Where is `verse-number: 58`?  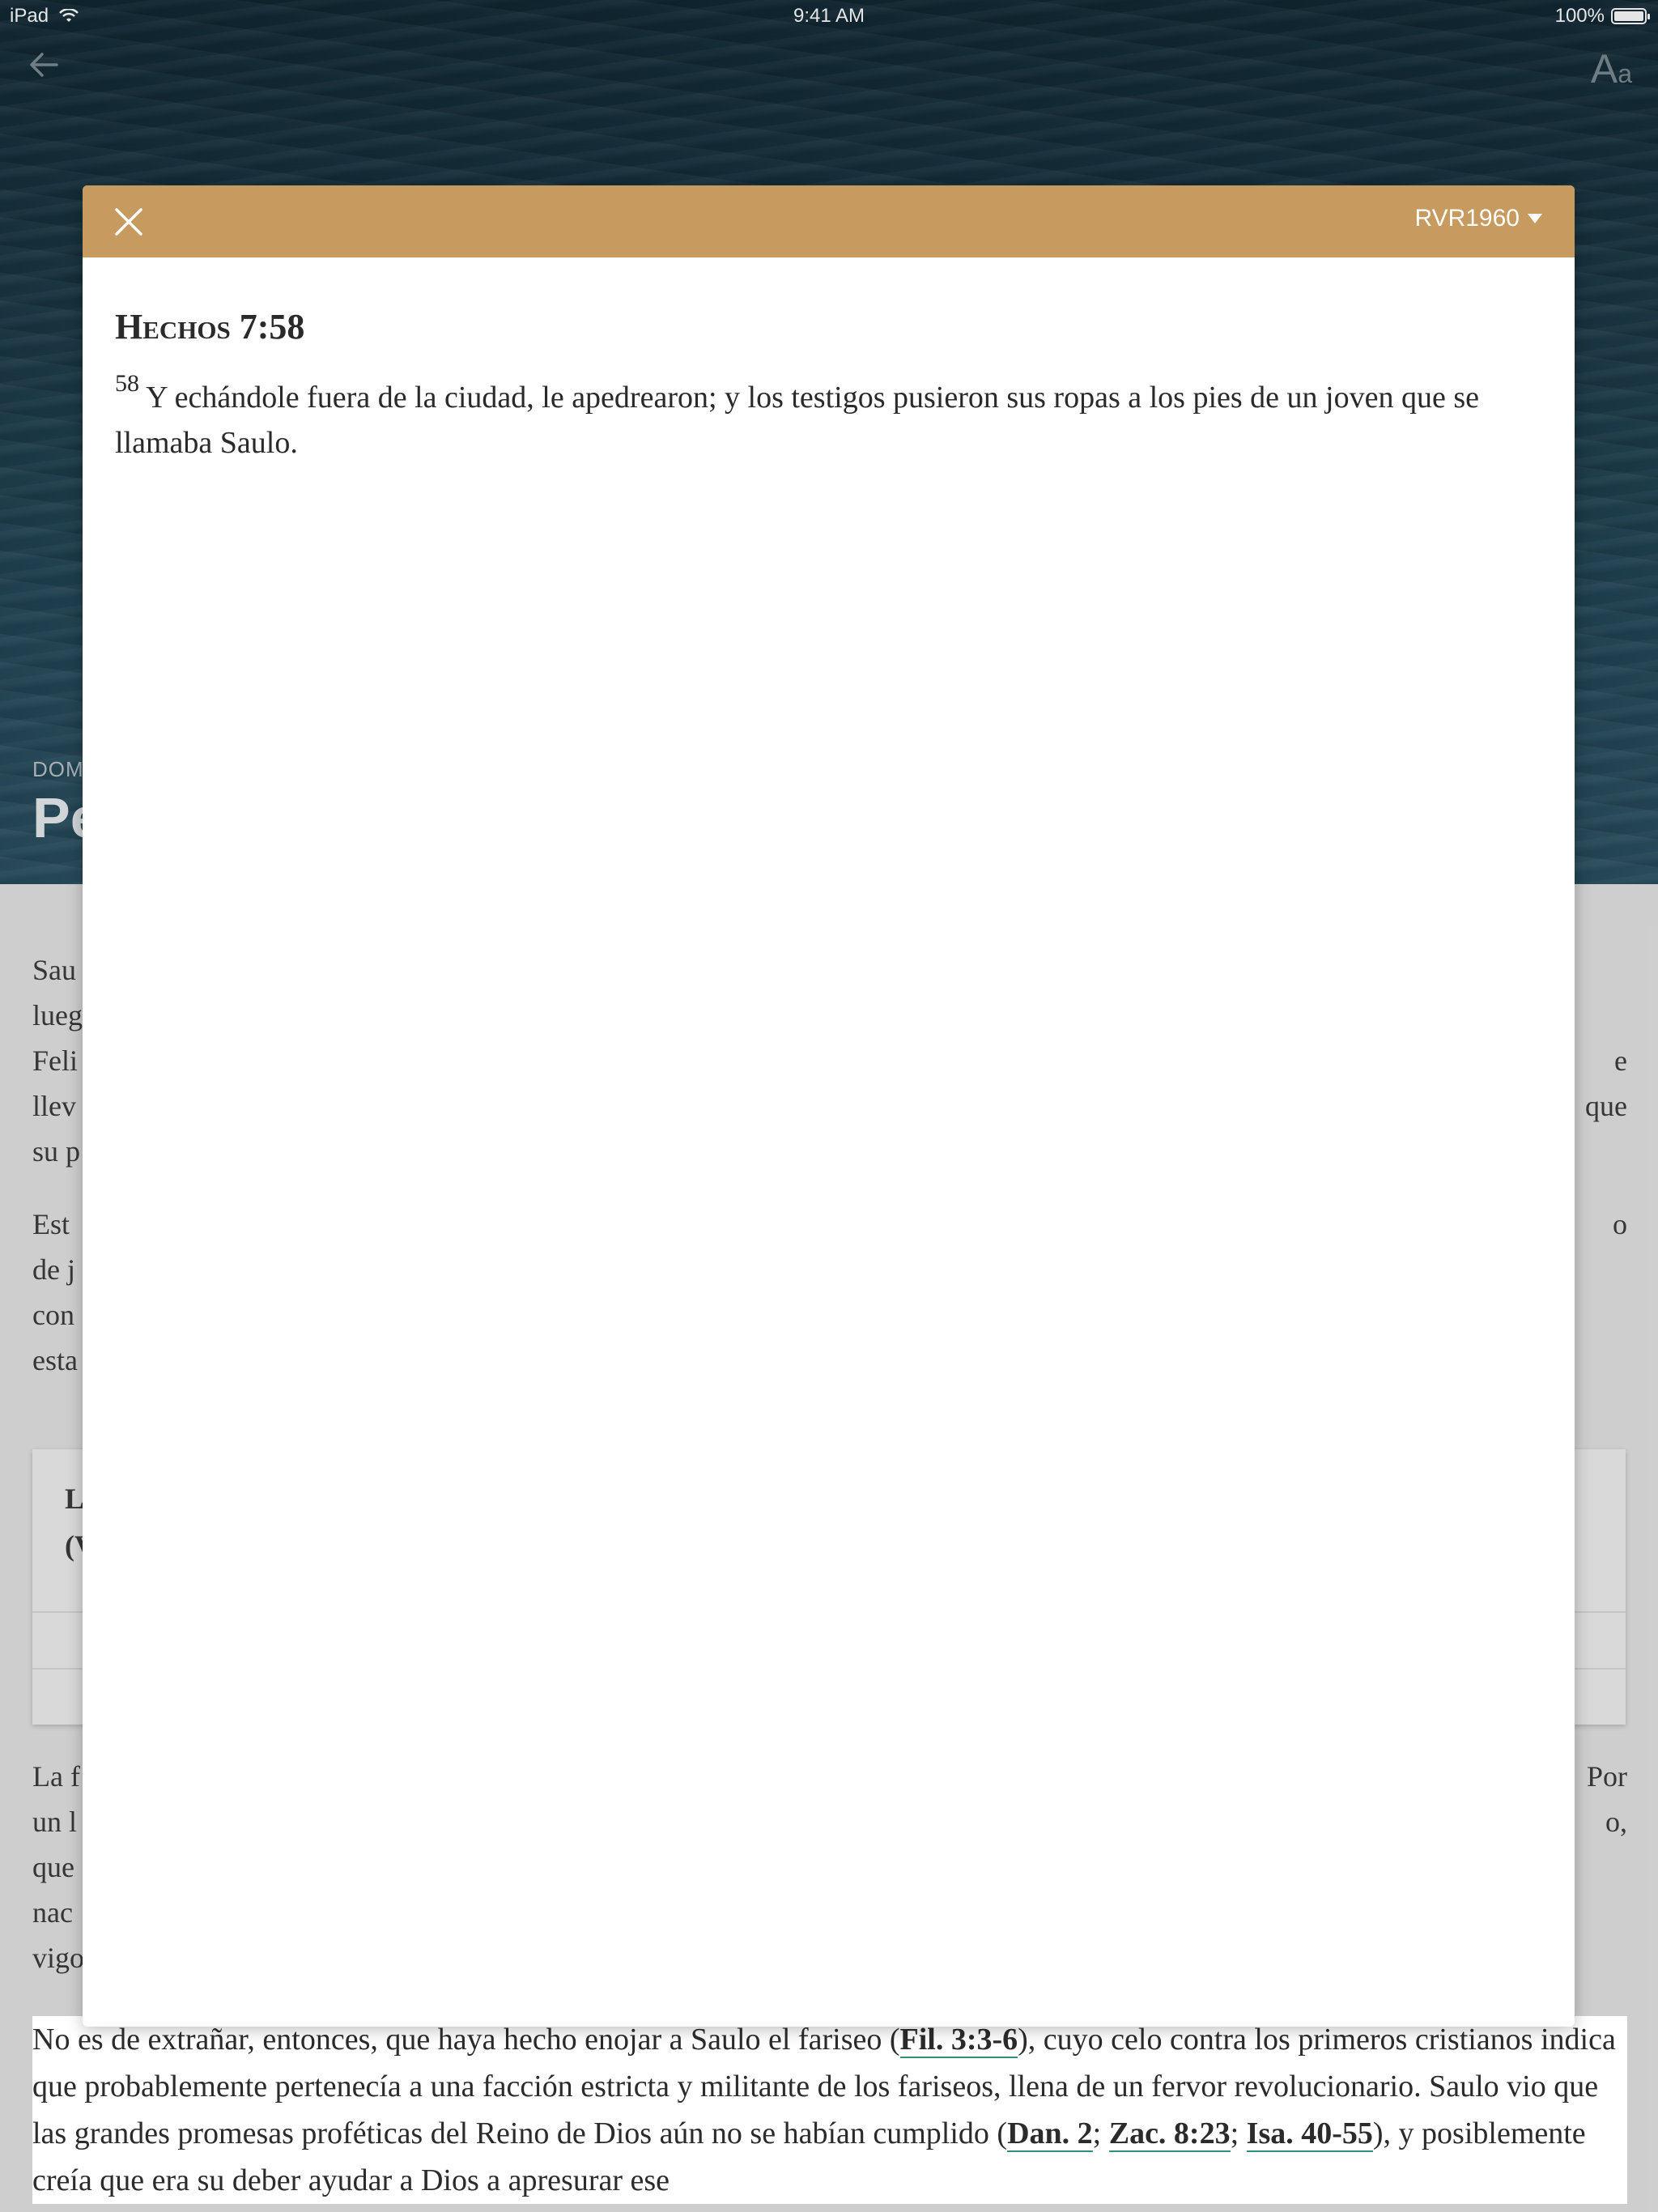
verse-number: 58 is located at coordinates (127, 384).